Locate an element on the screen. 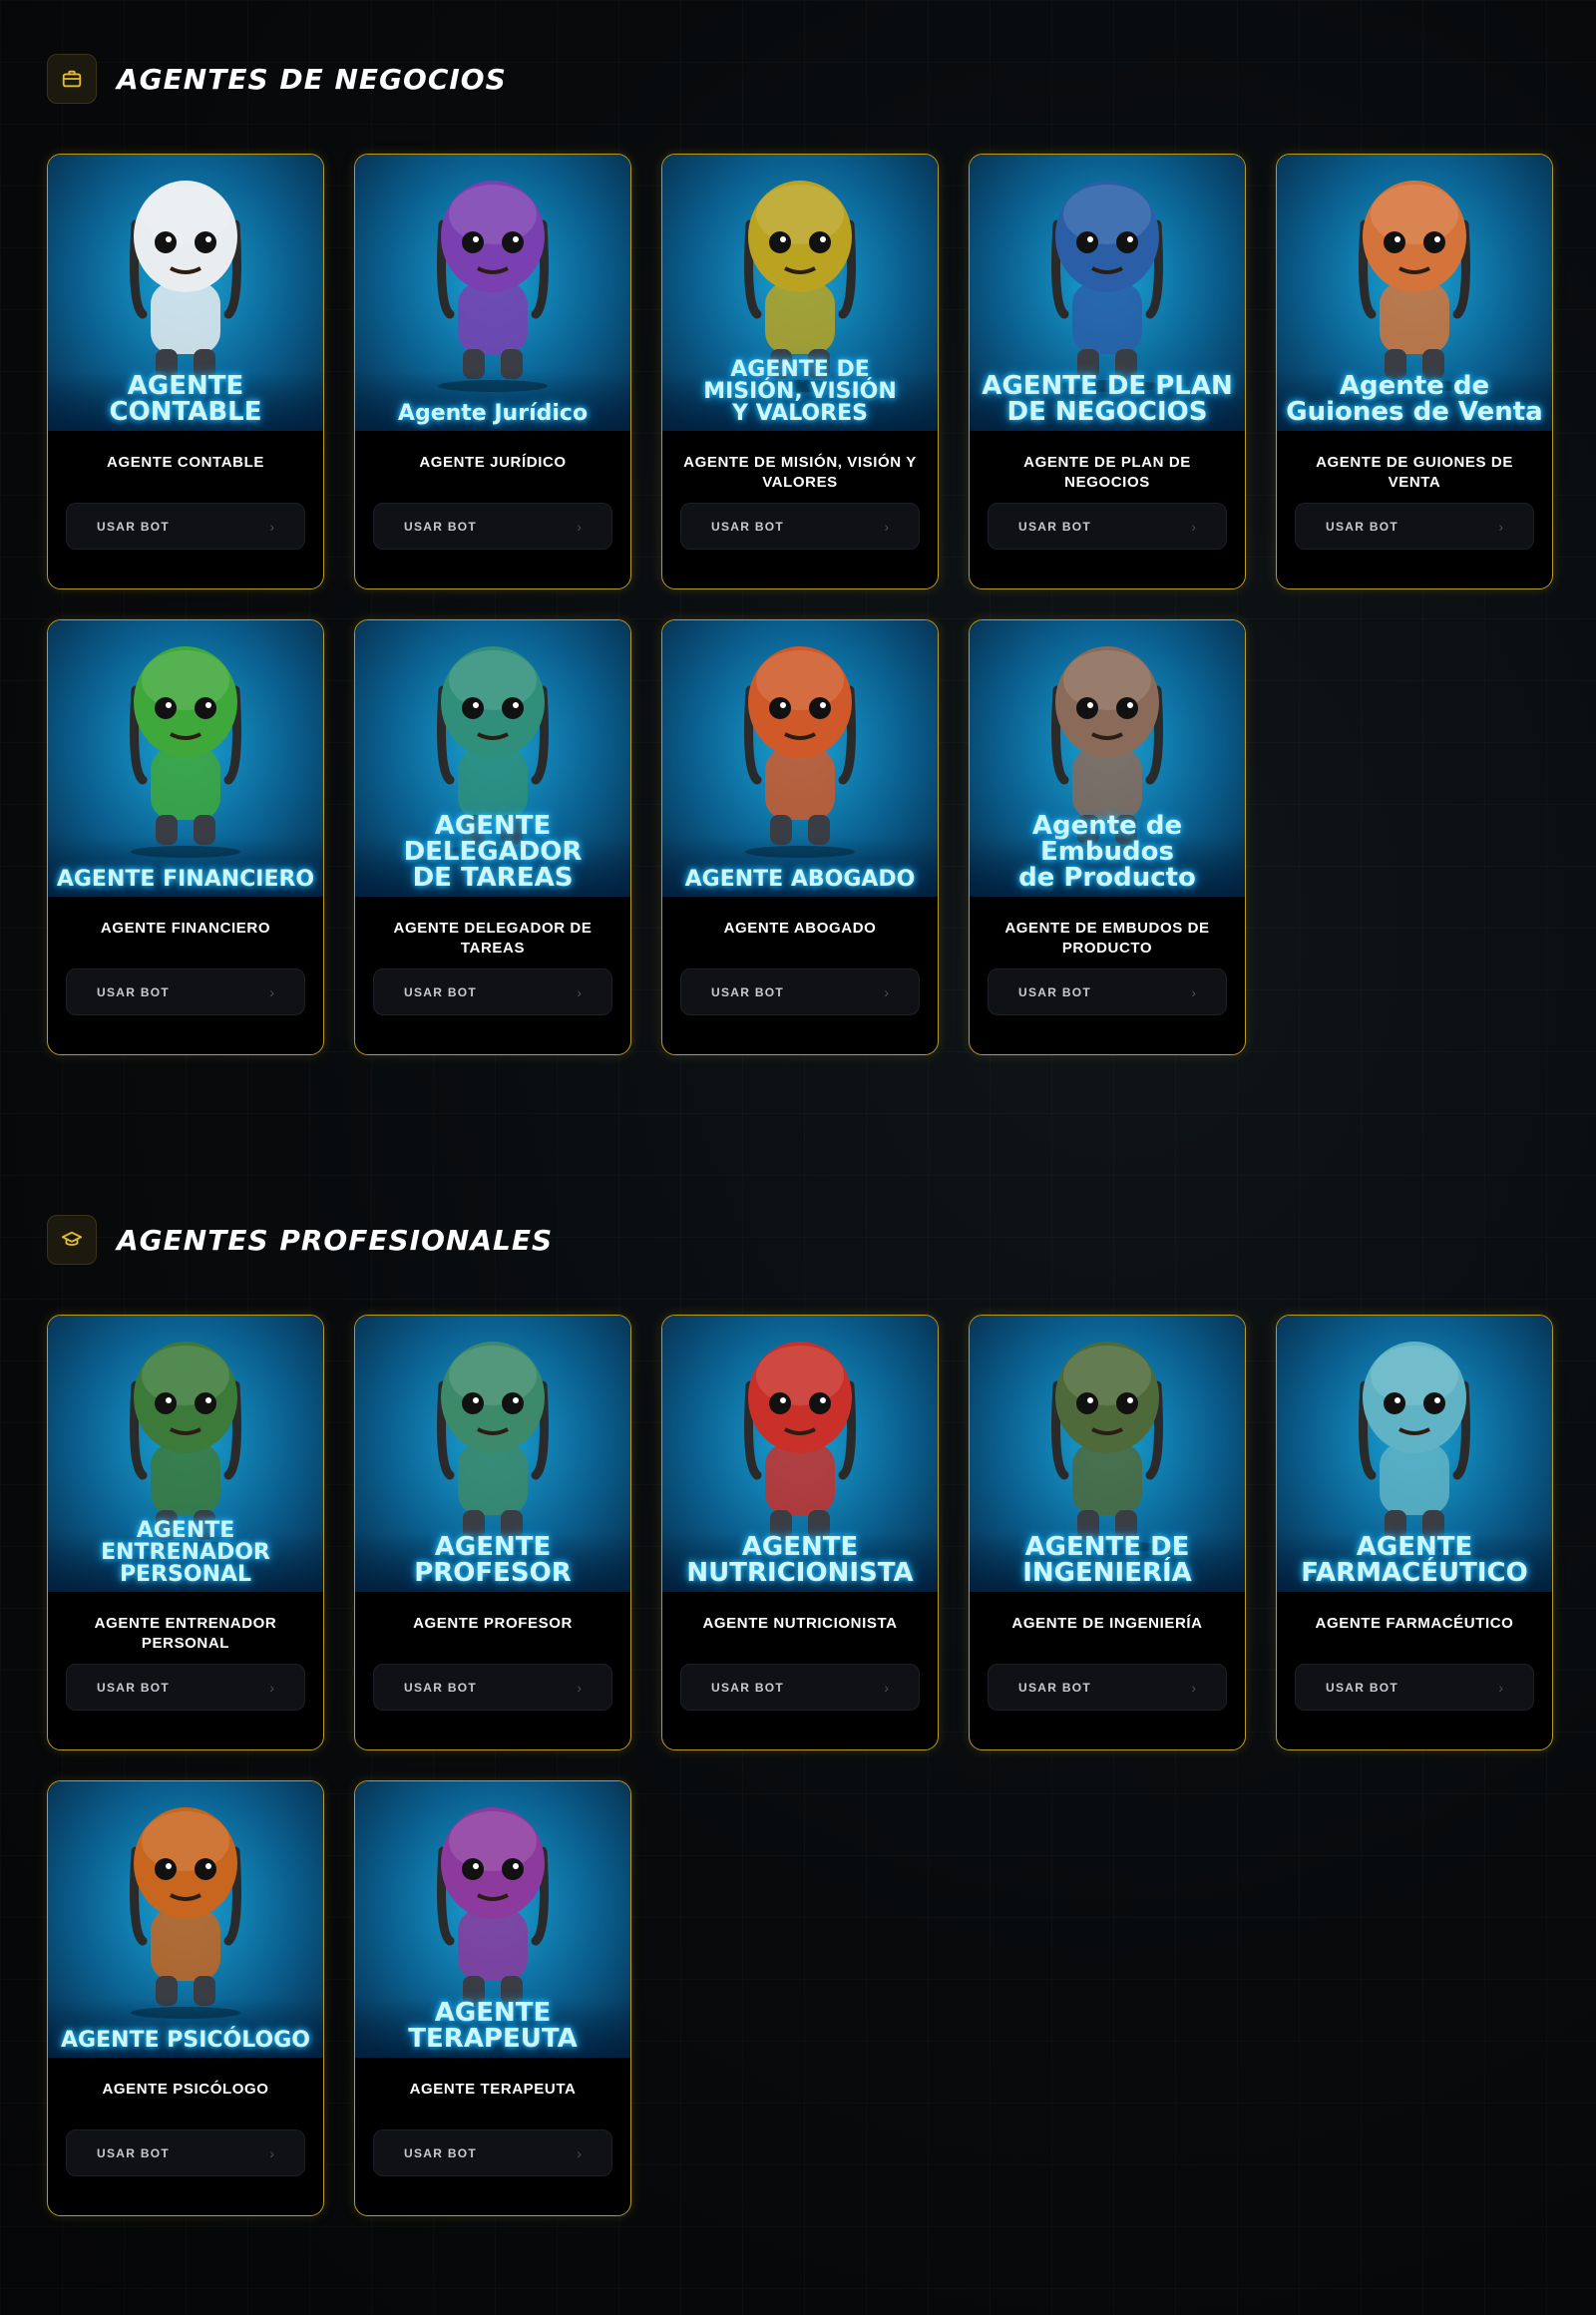  agent-card: AGENTE PROFESOR AGENTE PROFESOR USAR BOT › is located at coordinates (492, 1533).